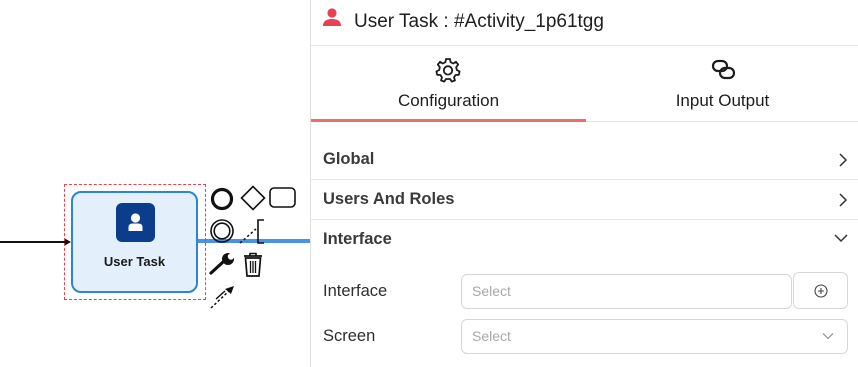  What do you see at coordinates (722, 100) in the screenshot?
I see `tab-input-output-label: Input Output` at bounding box center [722, 100].